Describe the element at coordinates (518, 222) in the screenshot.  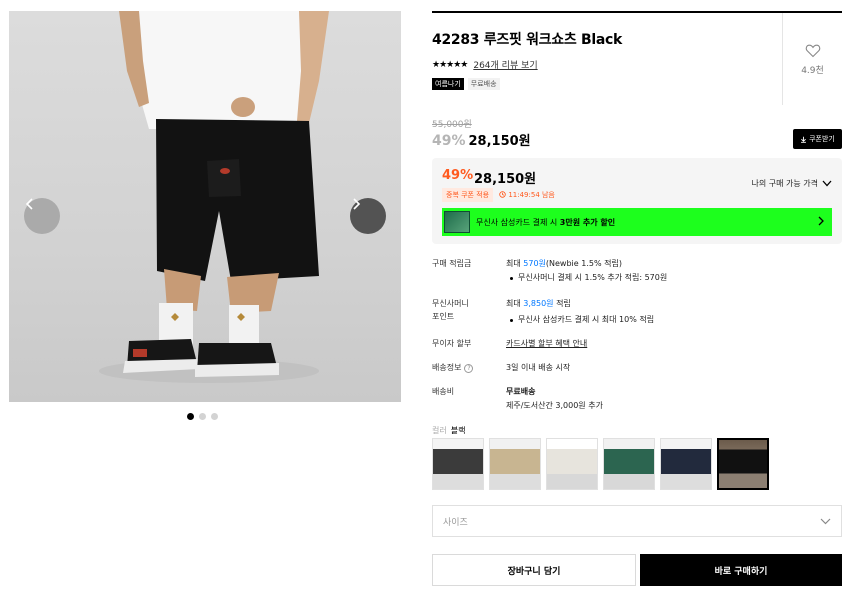
I see `card-banner-prefix: 무신사 삼성카드 결제 시` at that location.